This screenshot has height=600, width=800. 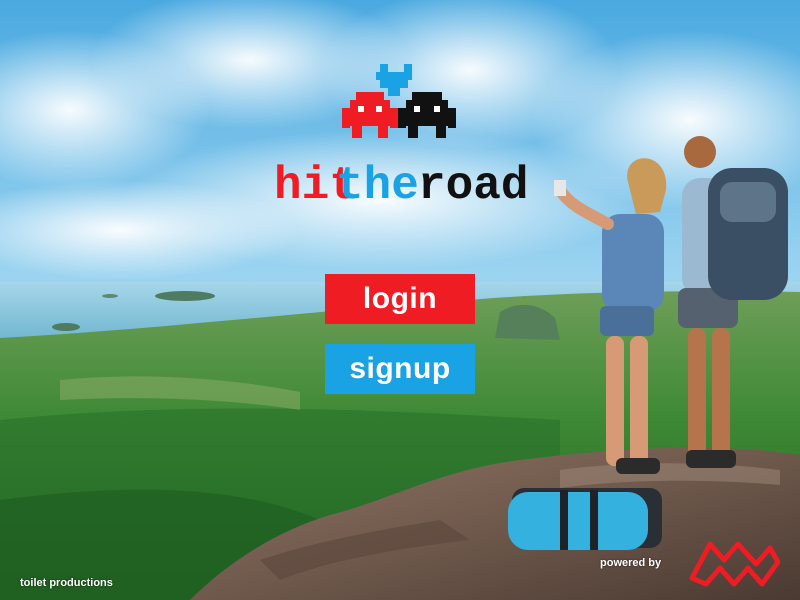 What do you see at coordinates (66, 583) in the screenshot?
I see `credit-text: toilet productions` at bounding box center [66, 583].